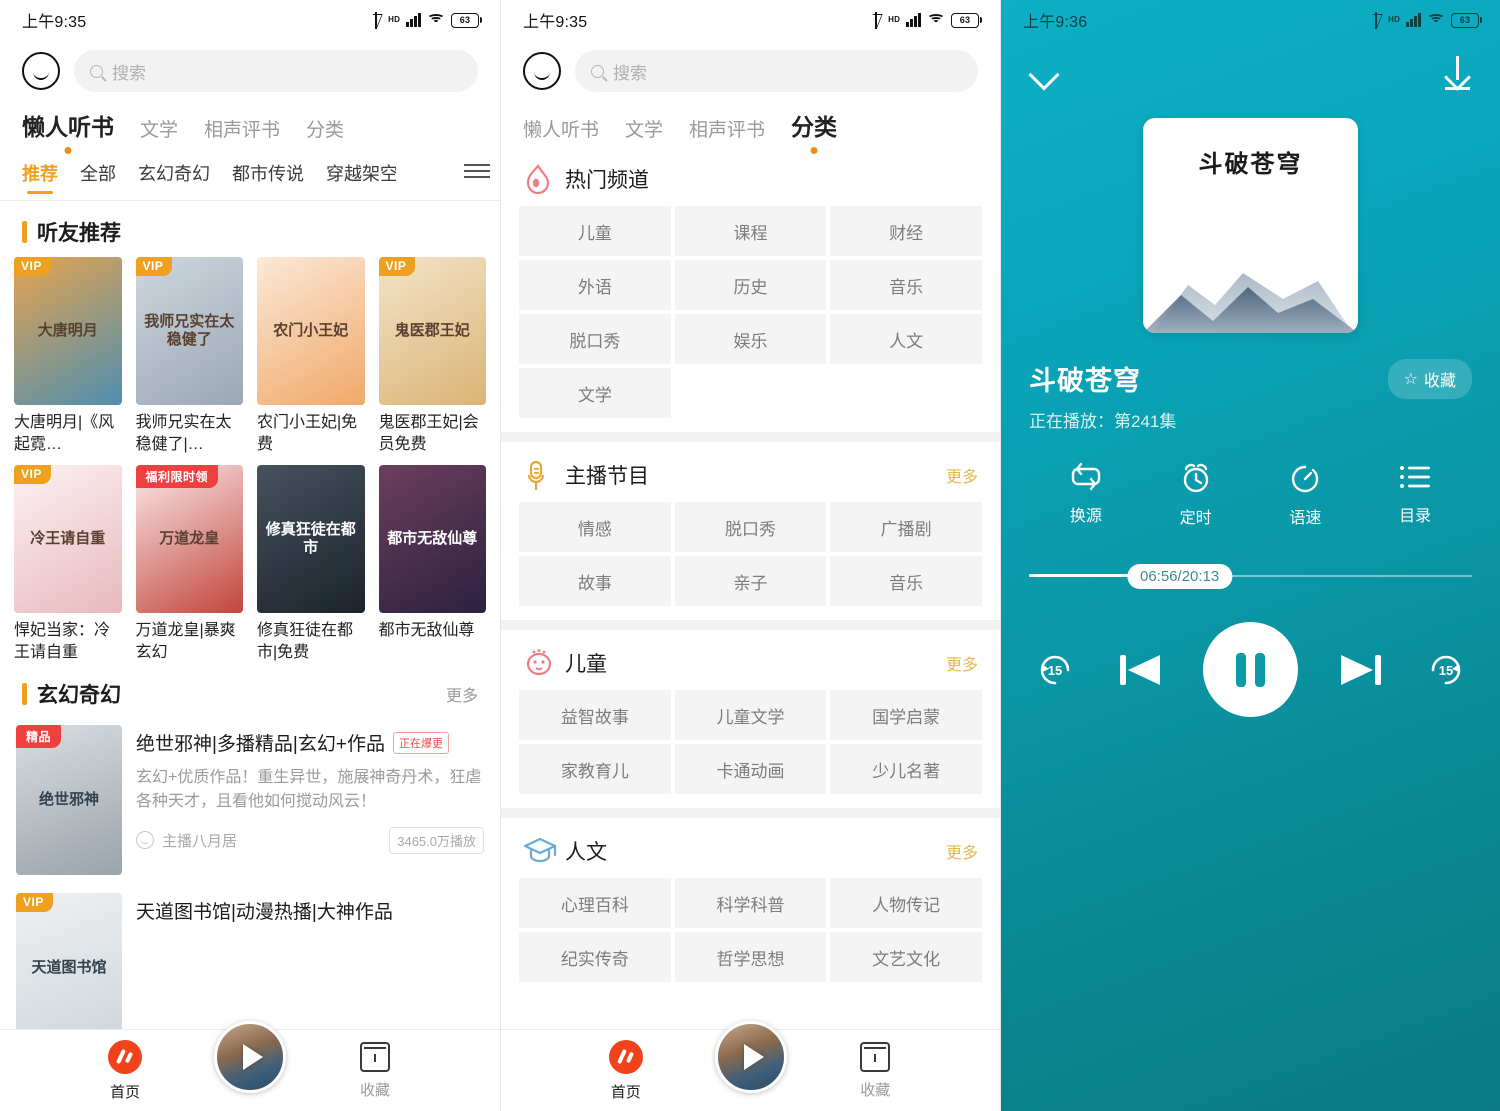 This screenshot has height=1111, width=1500. What do you see at coordinates (40, 176) in the screenshot?
I see `sub-tab-tuijian: 推荐` at bounding box center [40, 176].